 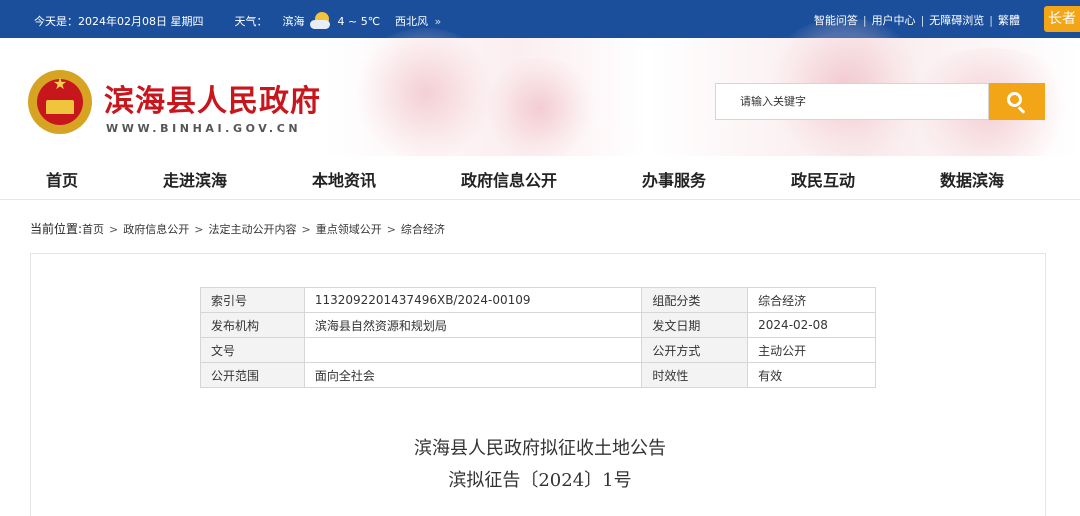 I want to click on nav-item-about: 走进滨海, so click(x=195, y=179).